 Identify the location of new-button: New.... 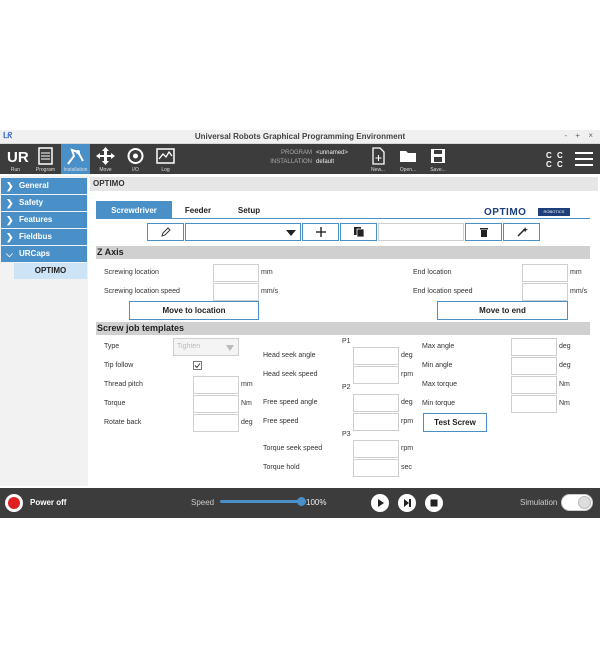
(378, 159).